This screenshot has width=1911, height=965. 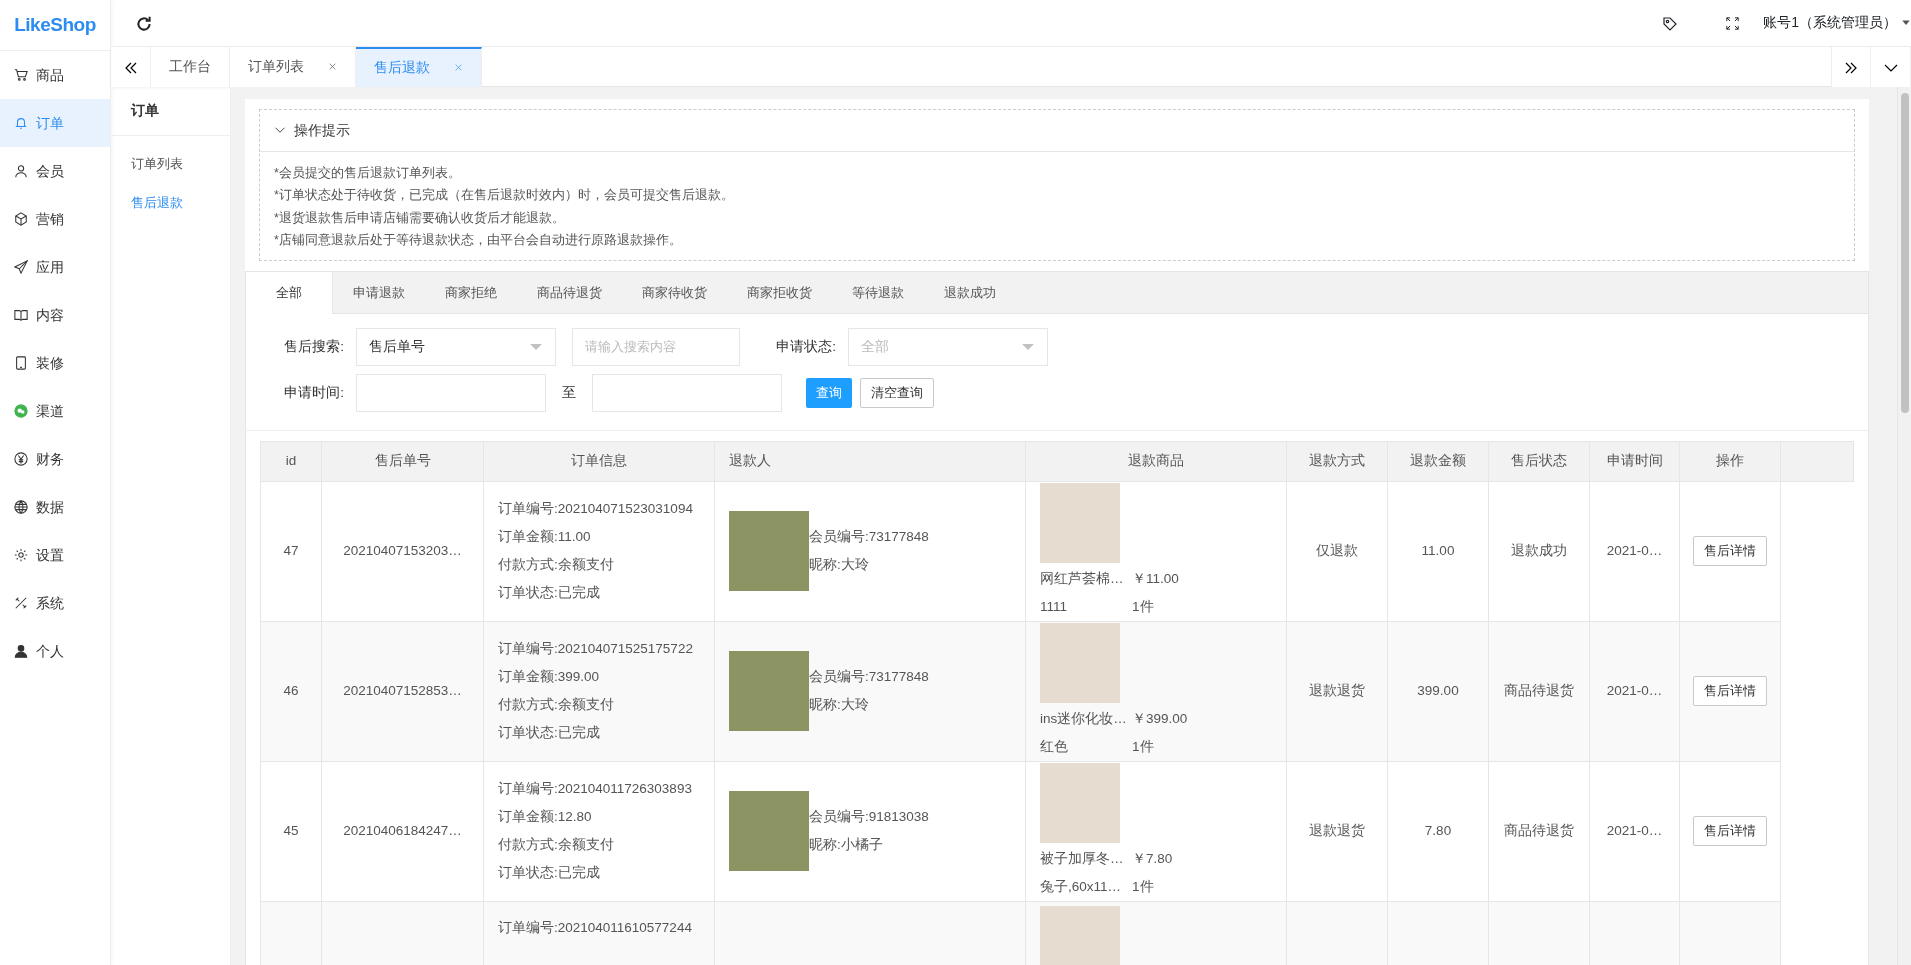 What do you see at coordinates (599, 461) in the screenshot?
I see `column-header: 订单信息` at bounding box center [599, 461].